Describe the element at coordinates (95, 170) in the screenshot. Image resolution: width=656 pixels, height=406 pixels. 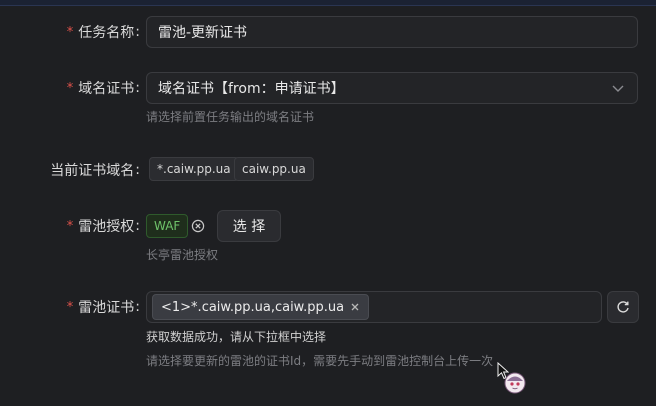
I see `current-domains-label: 当前证书域名:` at that location.